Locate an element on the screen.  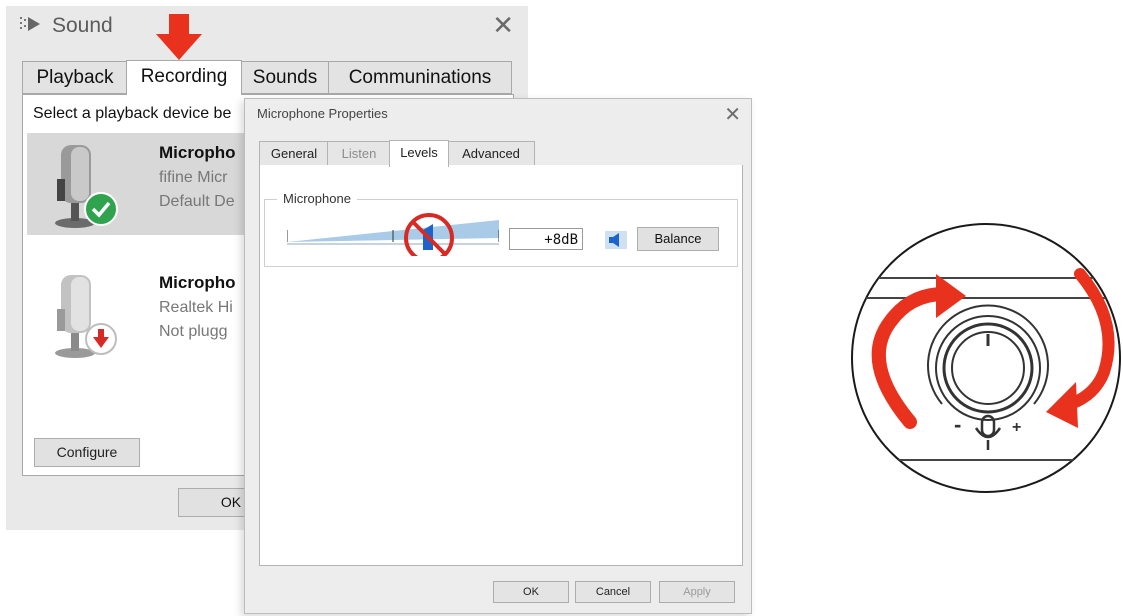
sound-tabbar: Playback Recording Sounds Communinations is located at coordinates (267, 77).